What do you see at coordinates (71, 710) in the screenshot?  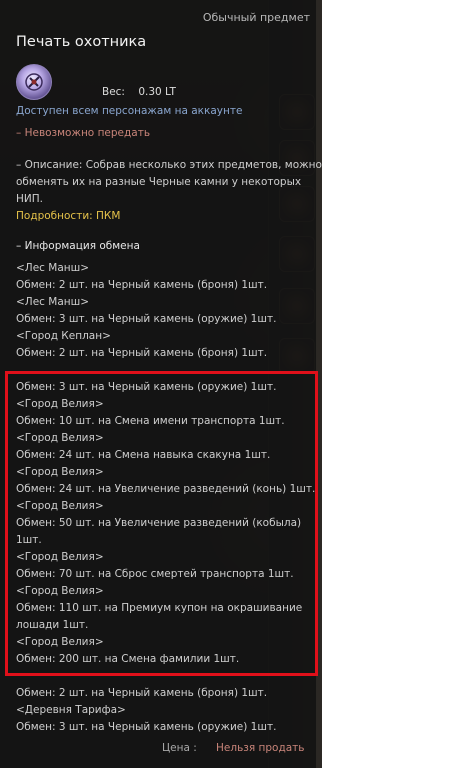 I see `exchange-line: <Деревня Тарифа>` at bounding box center [71, 710].